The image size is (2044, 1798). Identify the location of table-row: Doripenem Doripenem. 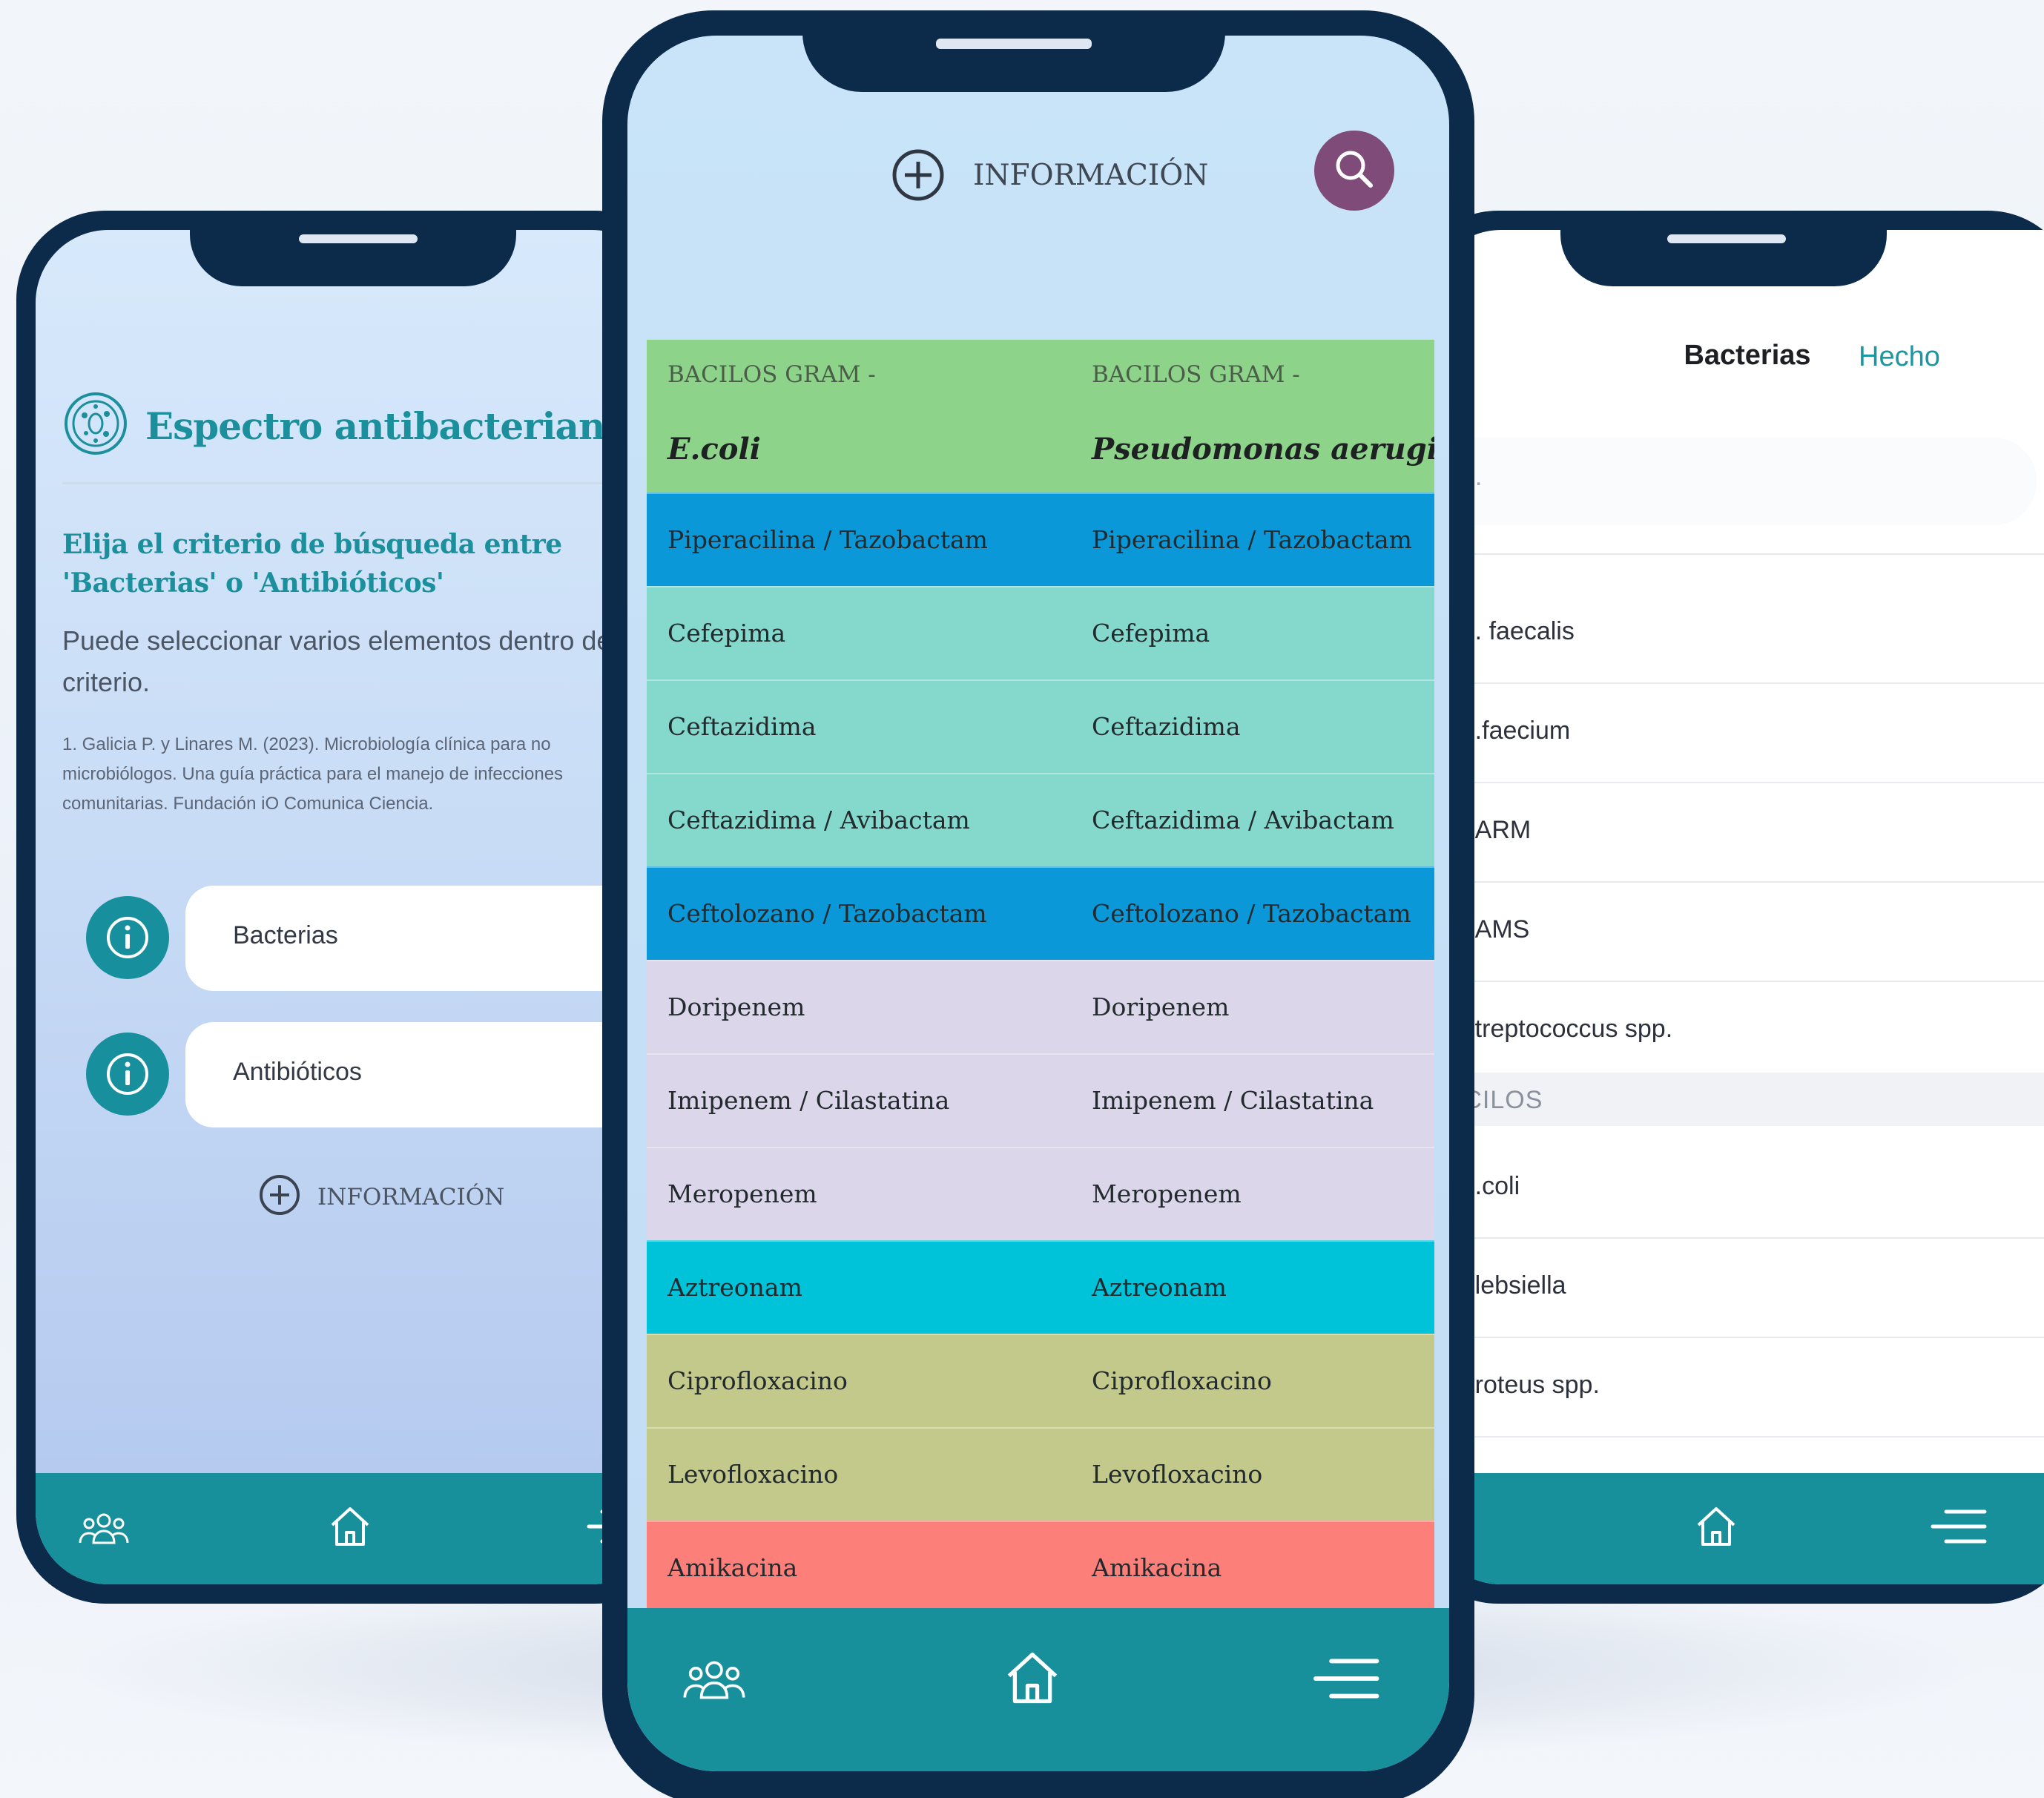
(1041, 1006).